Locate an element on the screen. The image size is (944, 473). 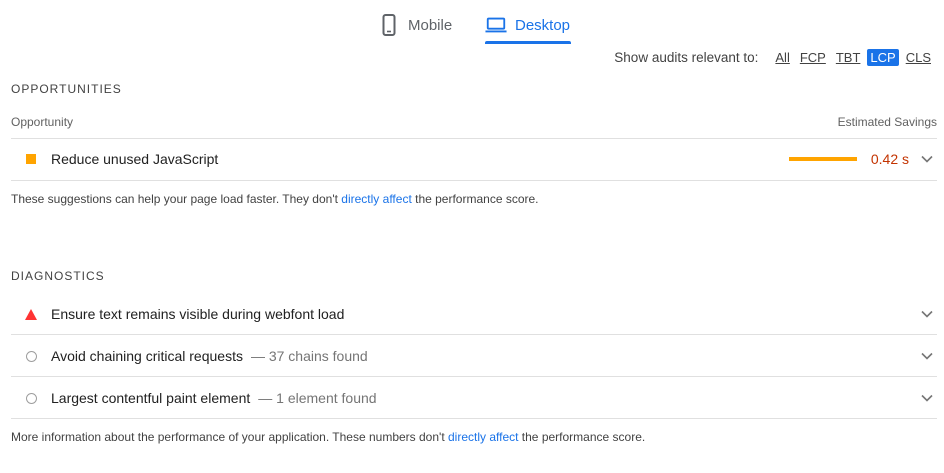
opportunity-row-unused-javascript: Reduce unused JavaScript 0.42 s is located at coordinates (474, 159).